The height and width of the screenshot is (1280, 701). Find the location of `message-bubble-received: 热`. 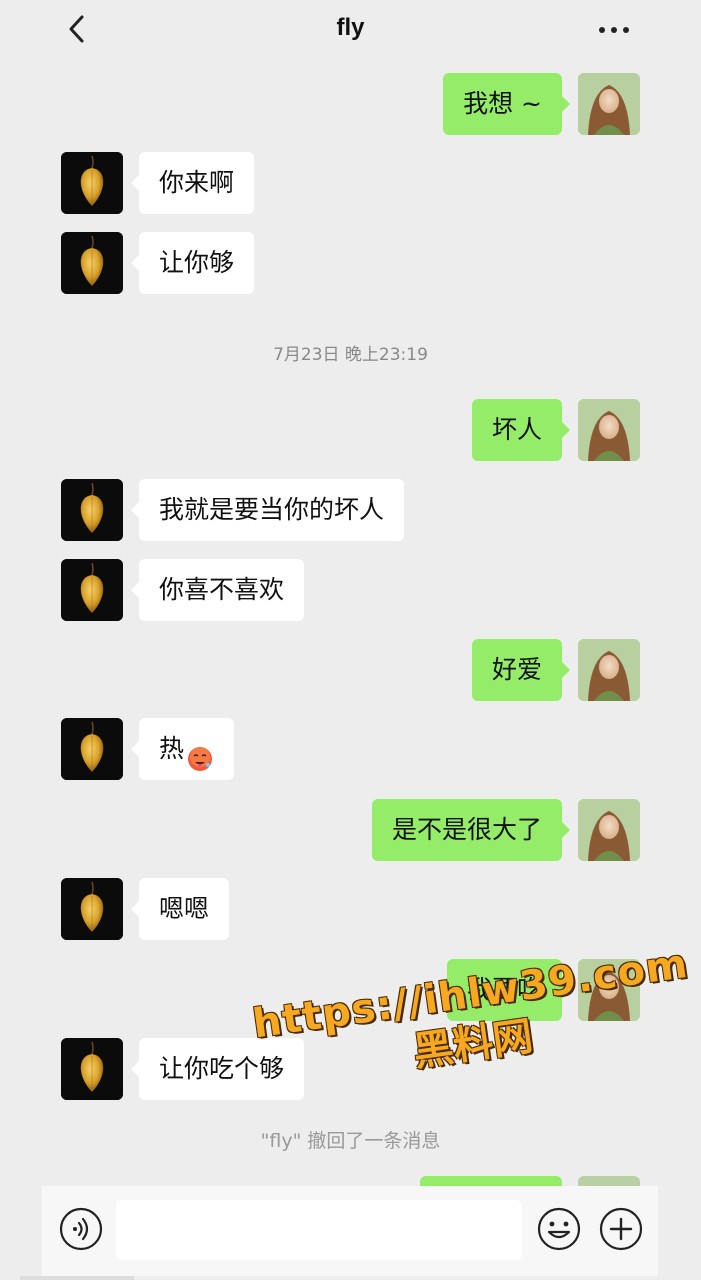

message-bubble-received: 热 is located at coordinates (182, 749).